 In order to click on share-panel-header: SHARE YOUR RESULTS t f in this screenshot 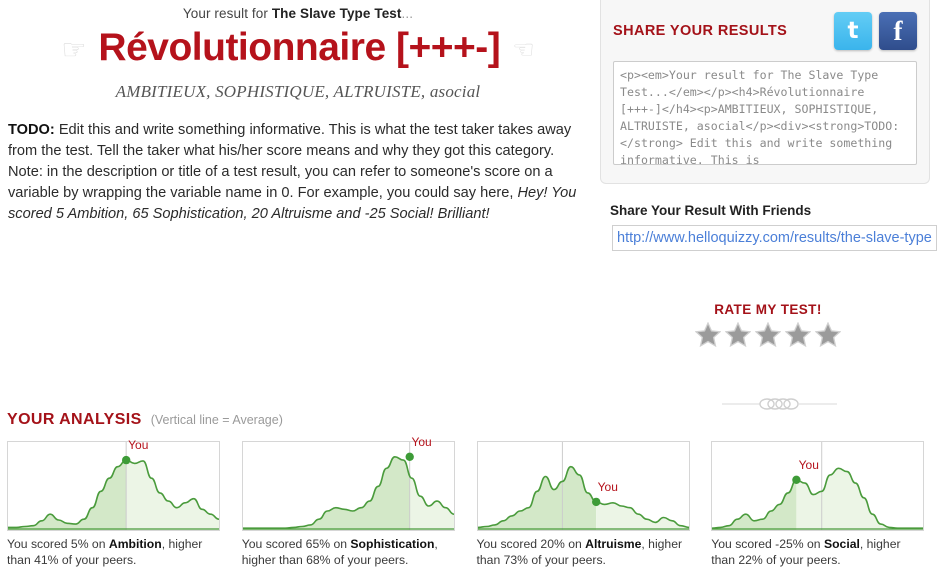, I will do `click(765, 31)`.